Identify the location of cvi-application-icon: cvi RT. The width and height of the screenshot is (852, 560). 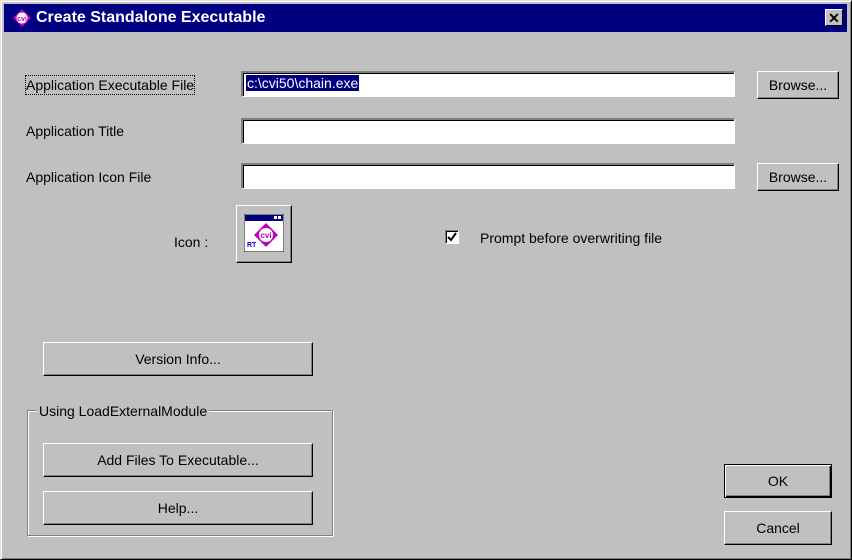
(264, 233).